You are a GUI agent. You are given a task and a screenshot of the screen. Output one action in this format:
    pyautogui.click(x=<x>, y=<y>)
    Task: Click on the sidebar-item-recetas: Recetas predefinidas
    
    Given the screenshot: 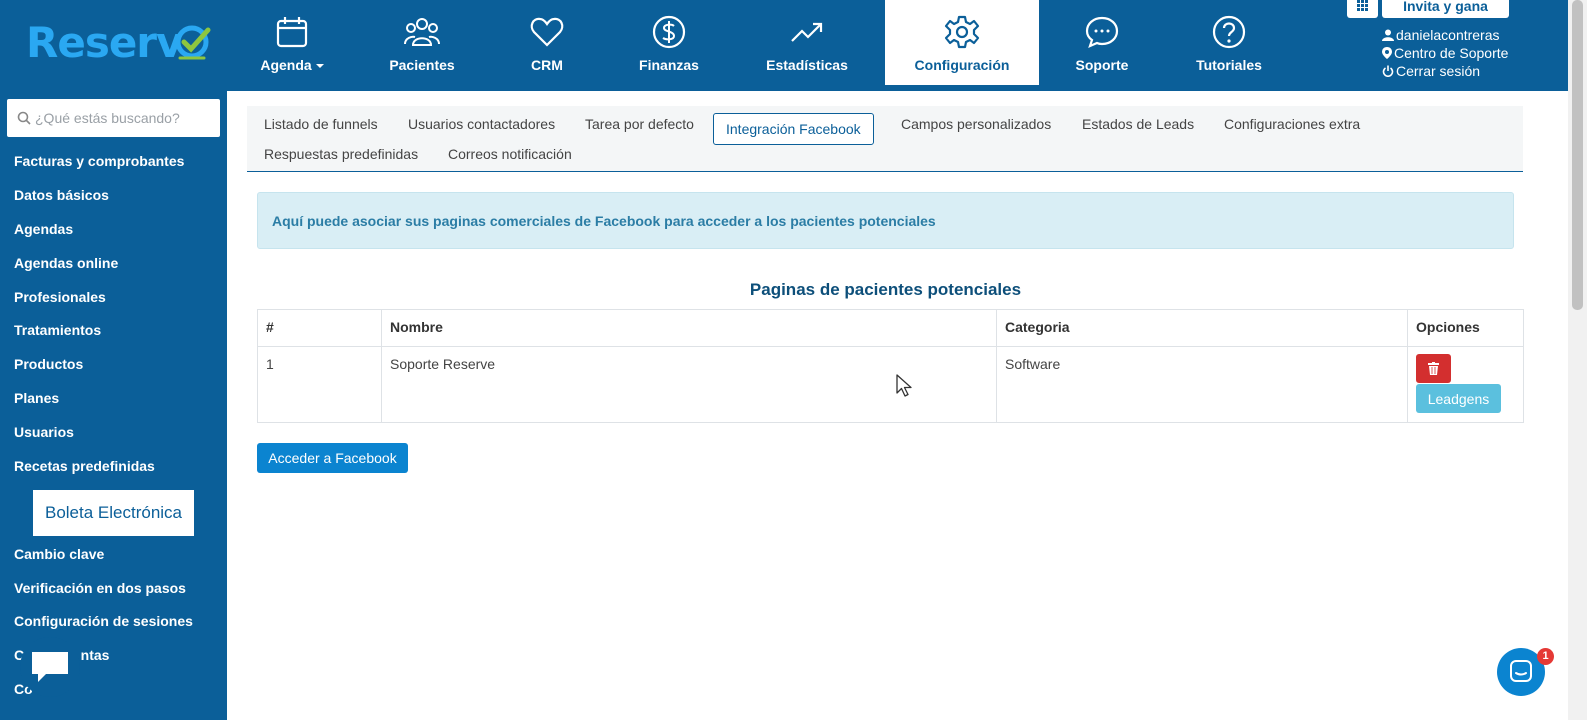 What is the action you would take?
    pyautogui.click(x=84, y=466)
    